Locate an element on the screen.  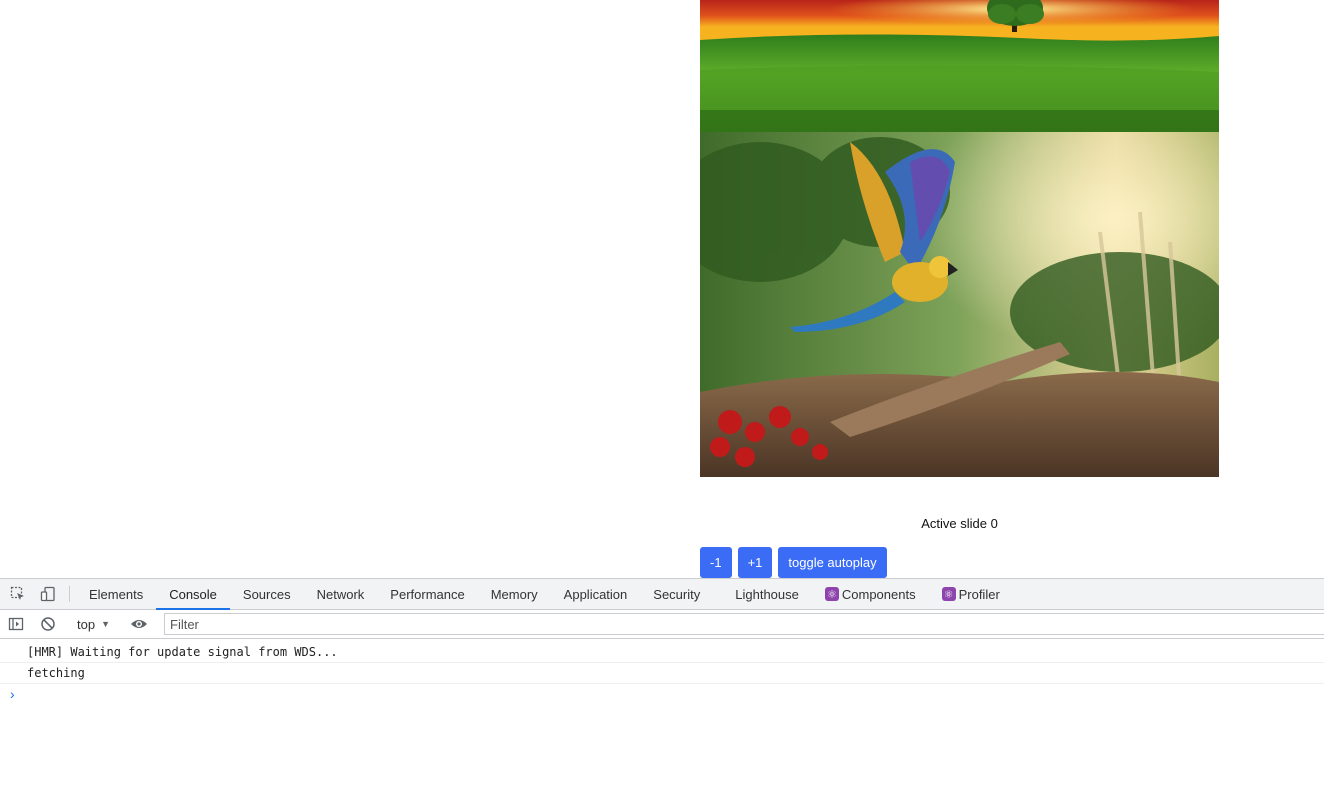
tab-elements: Elements is located at coordinates (116, 594).